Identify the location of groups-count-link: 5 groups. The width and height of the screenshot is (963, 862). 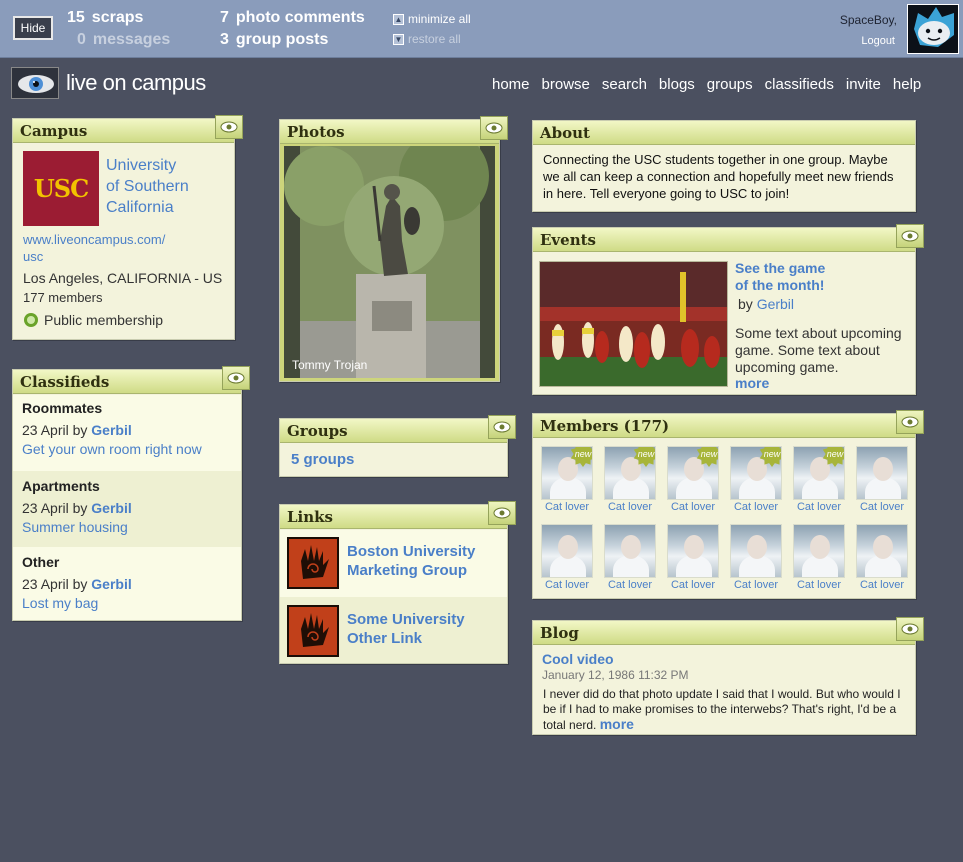
(322, 459).